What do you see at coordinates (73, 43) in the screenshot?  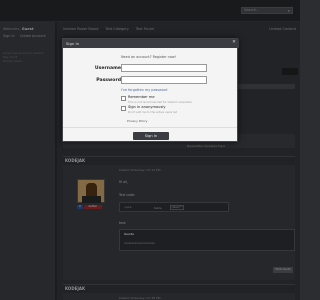 I see `modal-title: Sign In` at bounding box center [73, 43].